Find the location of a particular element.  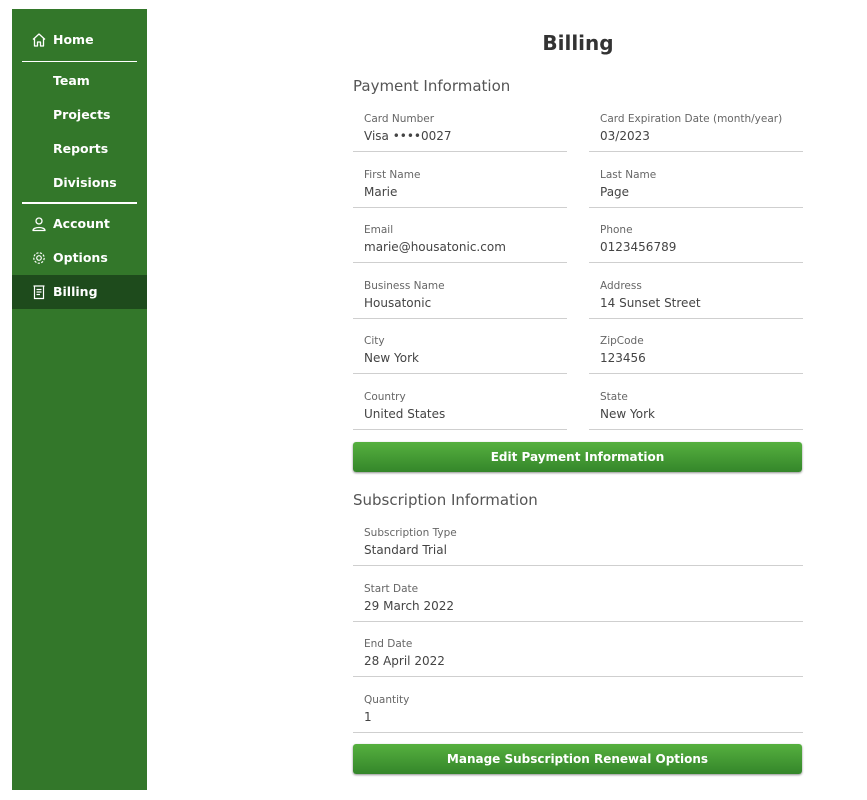

sidebar-item-label: Options is located at coordinates (80, 257).